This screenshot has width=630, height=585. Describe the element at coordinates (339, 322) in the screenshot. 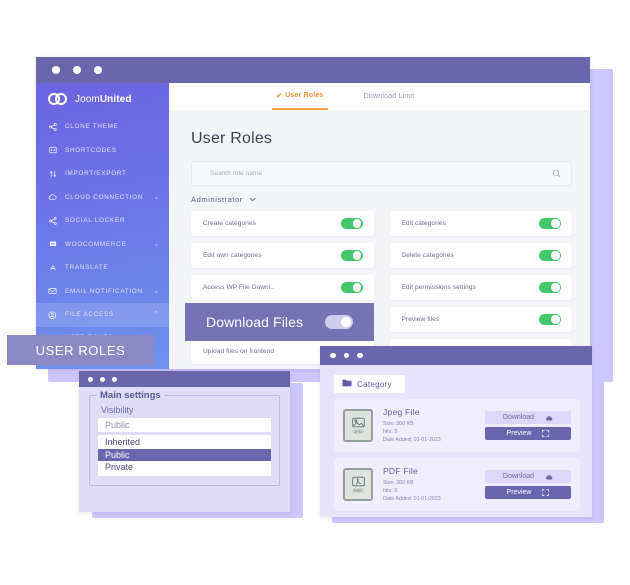

I see `download-files-toggle` at that location.